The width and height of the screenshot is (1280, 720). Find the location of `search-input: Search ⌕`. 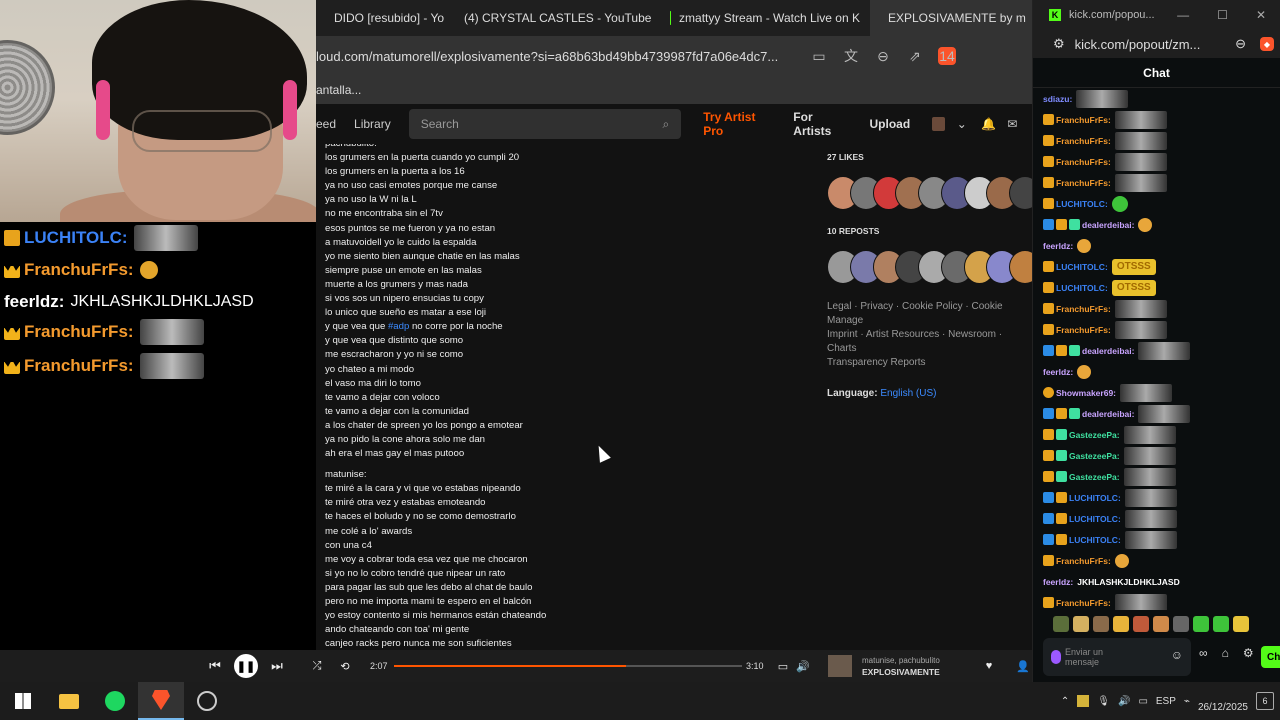

search-input: Search ⌕ is located at coordinates (545, 124).